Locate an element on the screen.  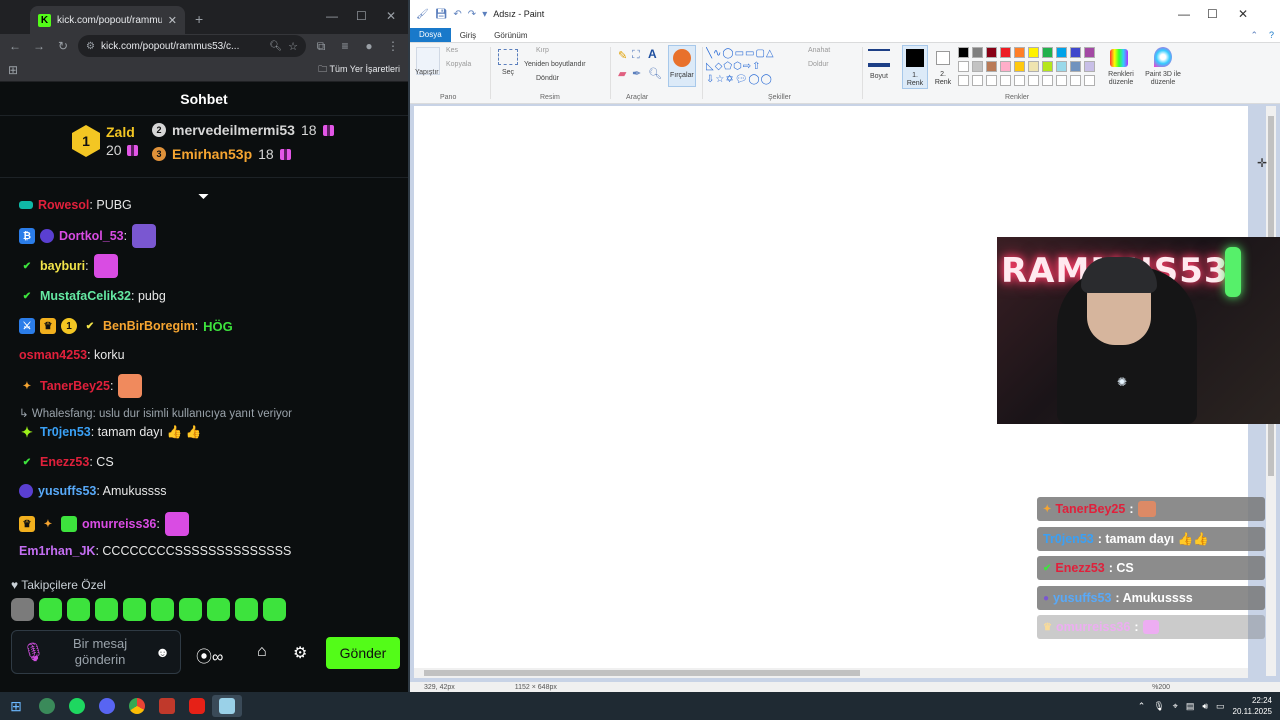
chat-message: ⚔ ♛ 1 ✔ BenBirBoregim: HÖG is located at coordinates (126, 326).